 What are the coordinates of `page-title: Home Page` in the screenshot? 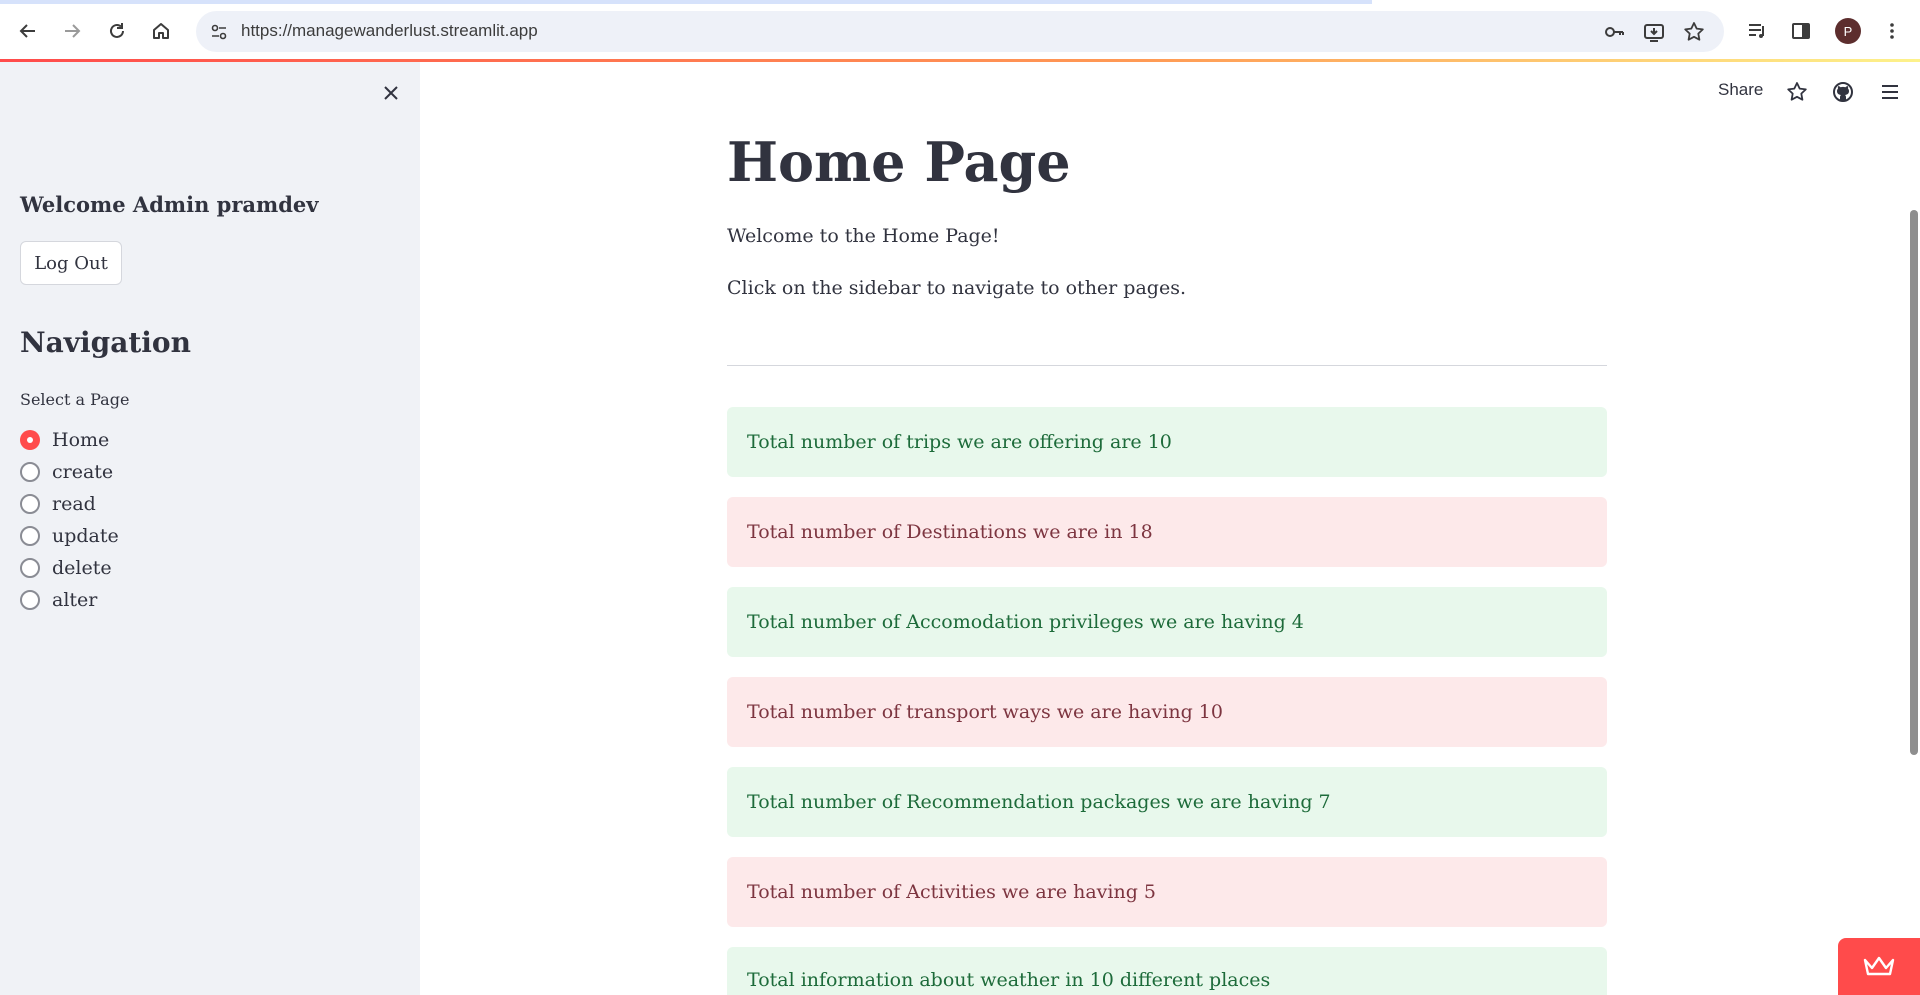 It's located at (899, 162).